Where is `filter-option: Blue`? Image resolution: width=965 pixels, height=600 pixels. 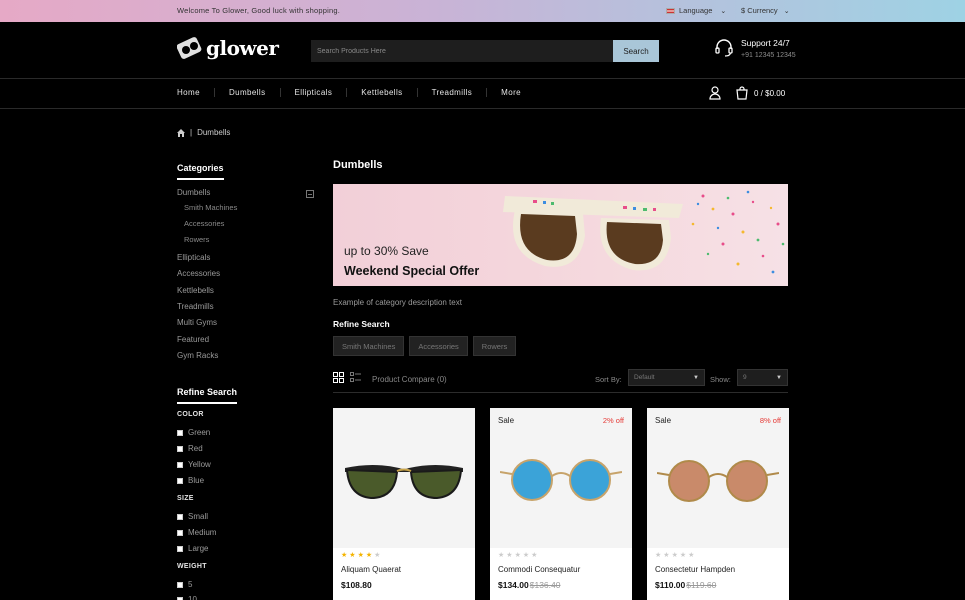 filter-option: Blue is located at coordinates (190, 480).